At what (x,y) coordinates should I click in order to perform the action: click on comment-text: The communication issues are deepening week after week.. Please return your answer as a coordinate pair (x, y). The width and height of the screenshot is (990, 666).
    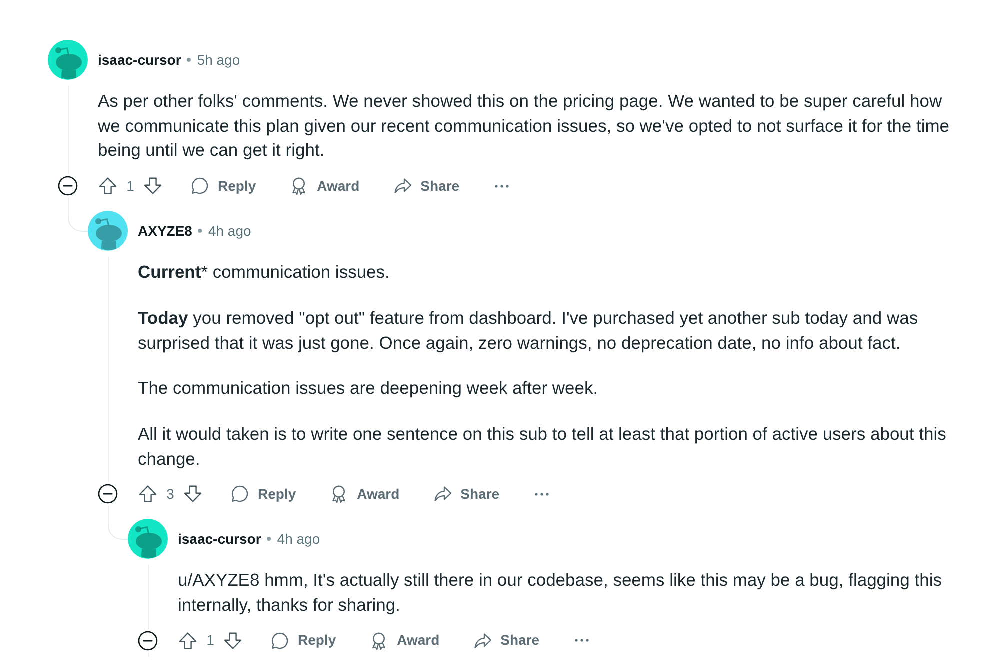
    Looking at the image, I should click on (369, 388).